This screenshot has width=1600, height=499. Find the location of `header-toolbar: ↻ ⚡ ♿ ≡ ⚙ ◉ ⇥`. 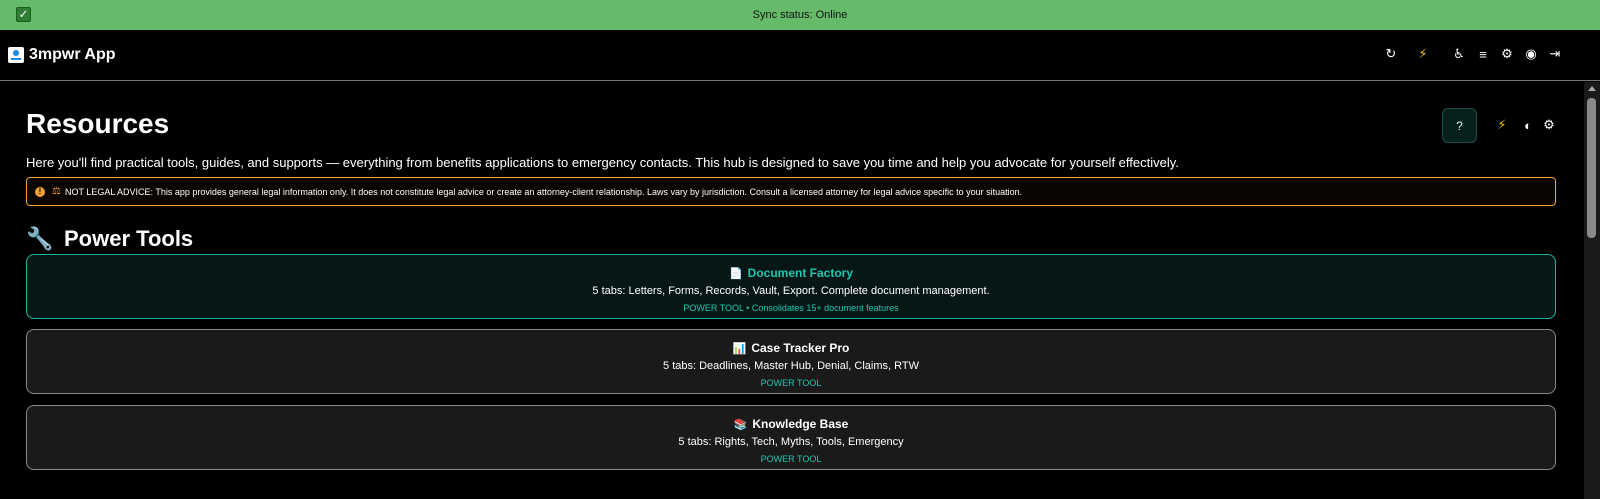

header-toolbar: ↻ ⚡ ♿ ≡ ⚙ ◉ ⇥ is located at coordinates (1470, 54).